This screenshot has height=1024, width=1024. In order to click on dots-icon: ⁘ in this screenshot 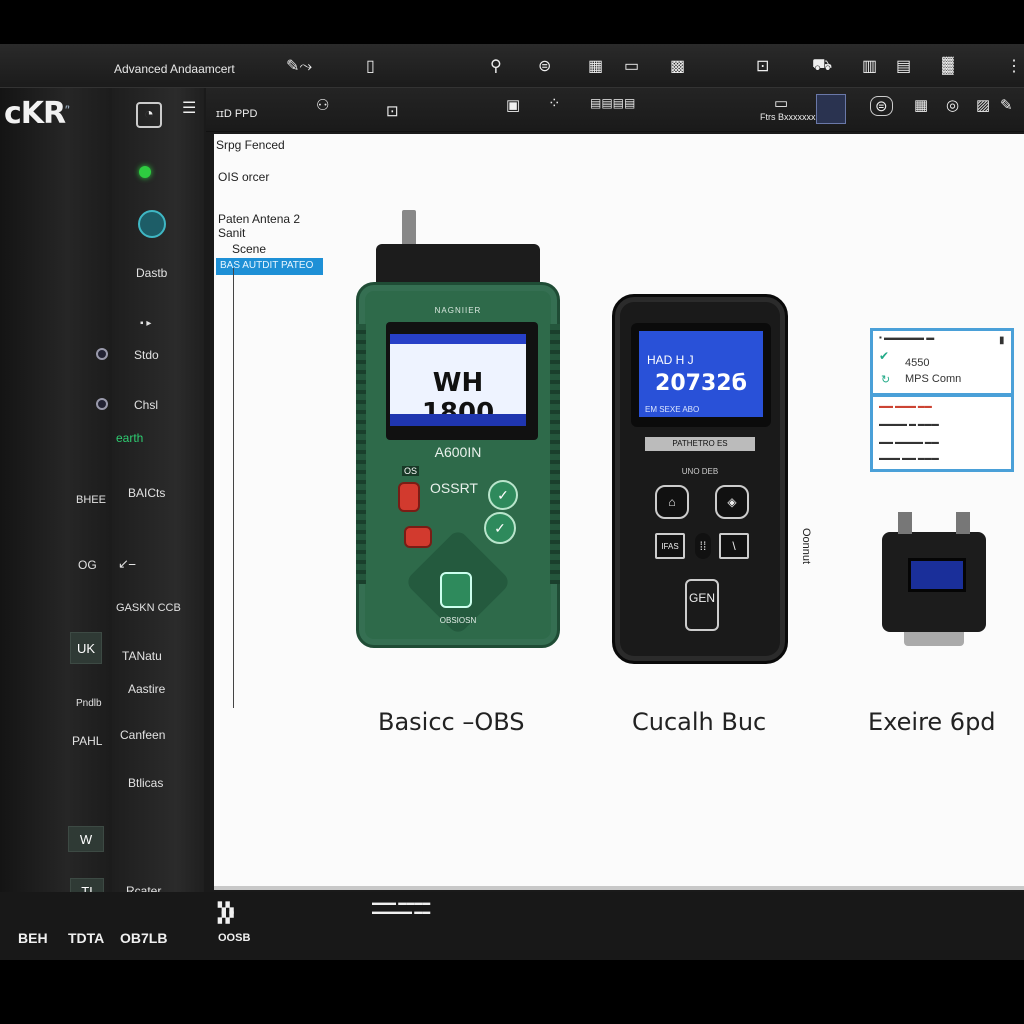, I will do `click(554, 103)`.